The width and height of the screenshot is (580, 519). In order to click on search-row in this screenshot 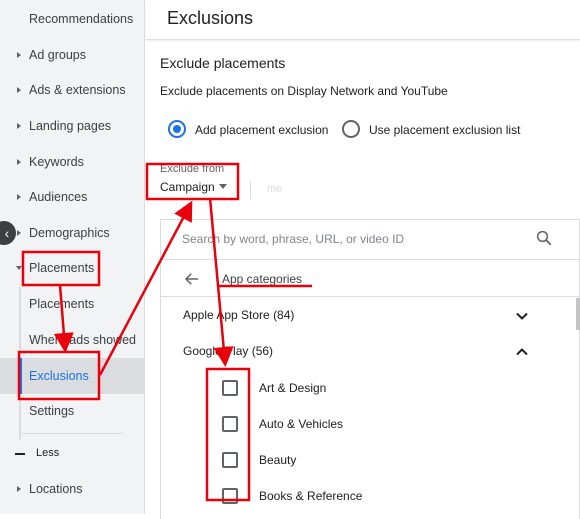, I will do `click(370, 240)`.